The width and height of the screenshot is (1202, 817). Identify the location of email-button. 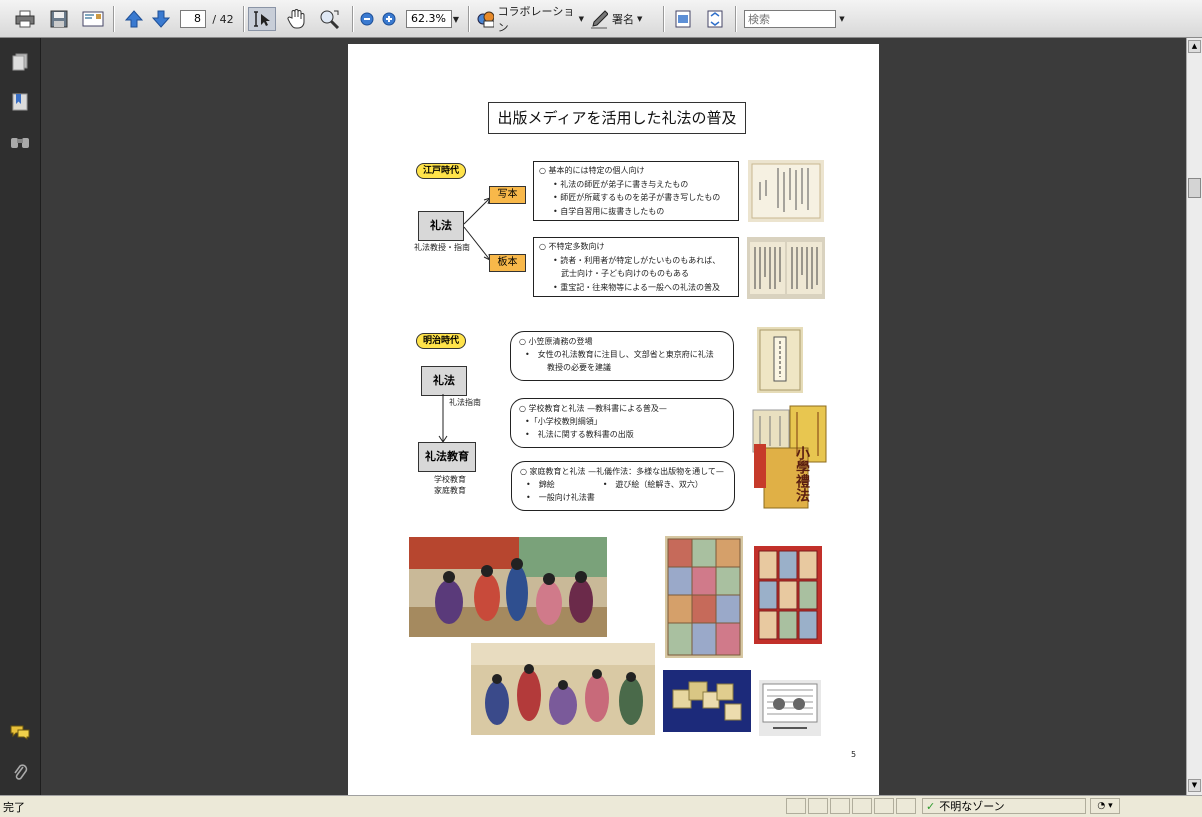
(93, 19).